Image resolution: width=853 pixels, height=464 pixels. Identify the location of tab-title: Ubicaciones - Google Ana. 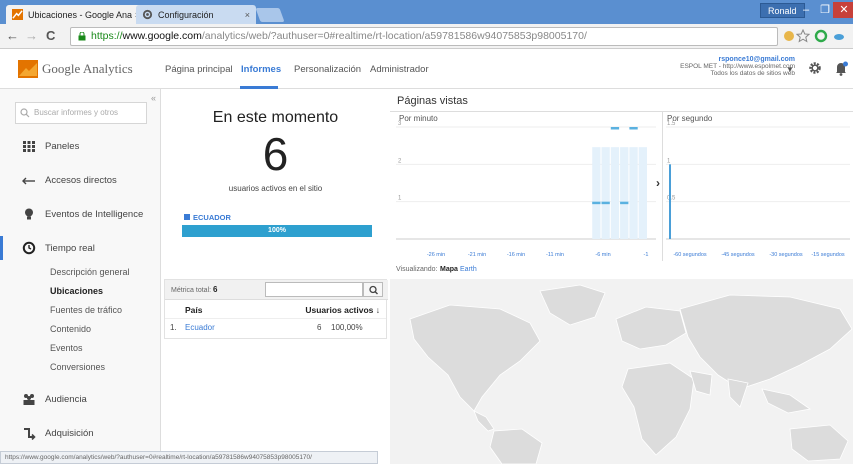
(80, 14).